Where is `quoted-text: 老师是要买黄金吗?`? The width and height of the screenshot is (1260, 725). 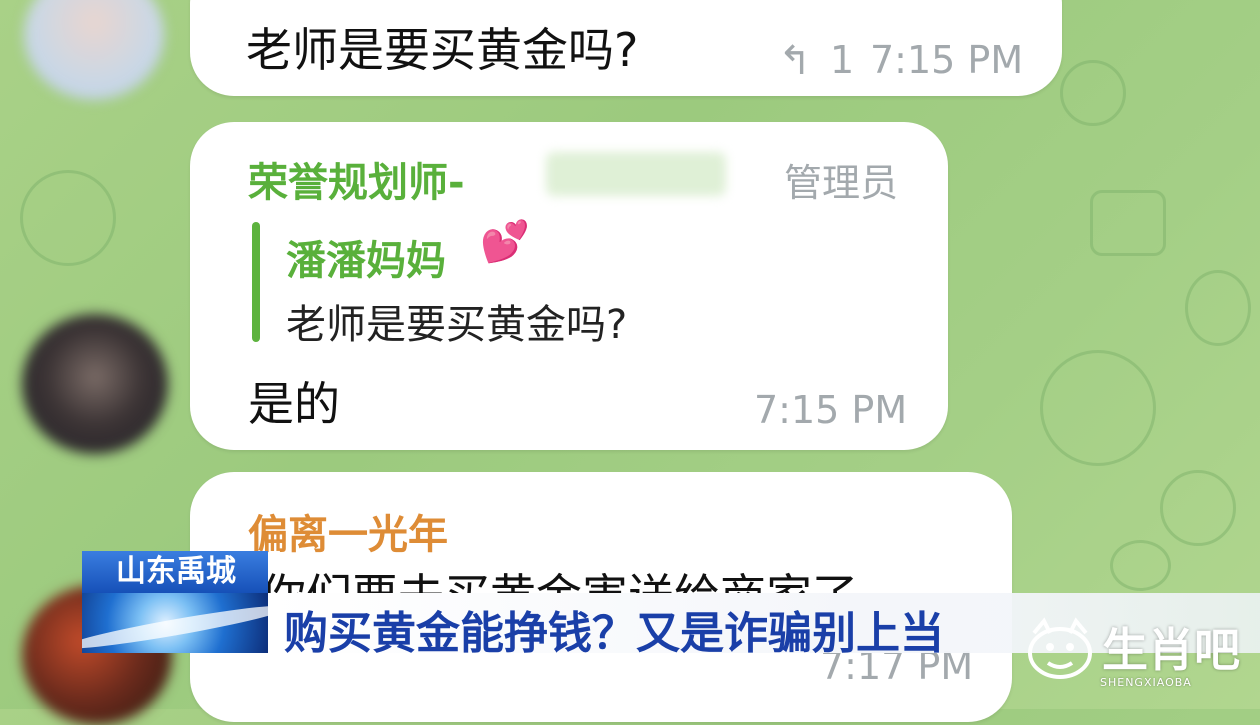 quoted-text: 老师是要买黄金吗? is located at coordinates (457, 325).